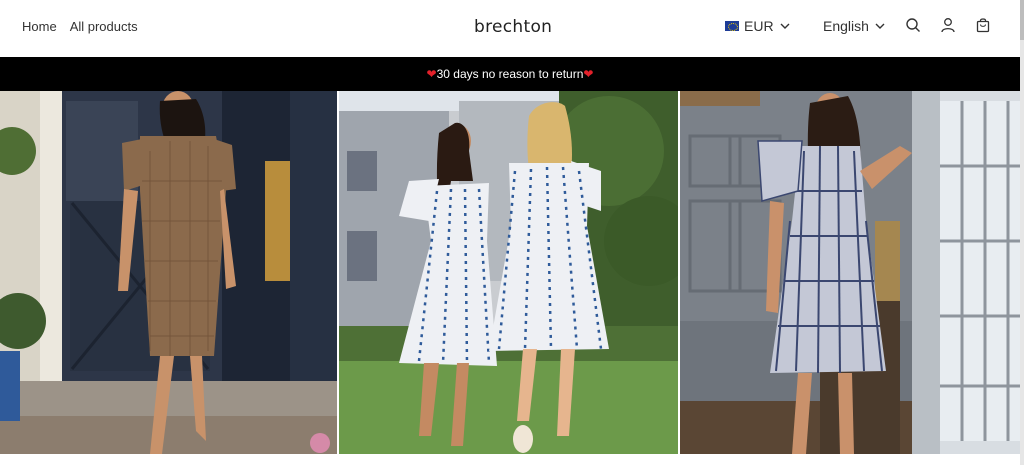 The height and width of the screenshot is (465, 1024). What do you see at coordinates (39, 26) in the screenshot?
I see `nav-home-link: Home` at bounding box center [39, 26].